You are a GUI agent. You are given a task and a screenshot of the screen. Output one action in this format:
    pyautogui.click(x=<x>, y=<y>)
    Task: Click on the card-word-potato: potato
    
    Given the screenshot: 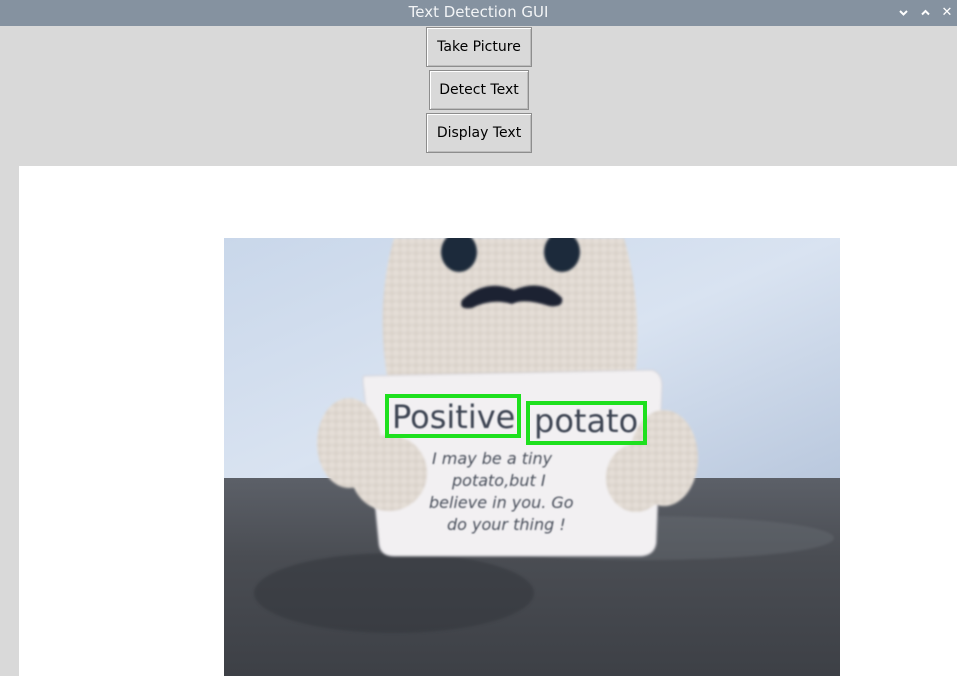 What is the action you would take?
    pyautogui.click(x=586, y=421)
    